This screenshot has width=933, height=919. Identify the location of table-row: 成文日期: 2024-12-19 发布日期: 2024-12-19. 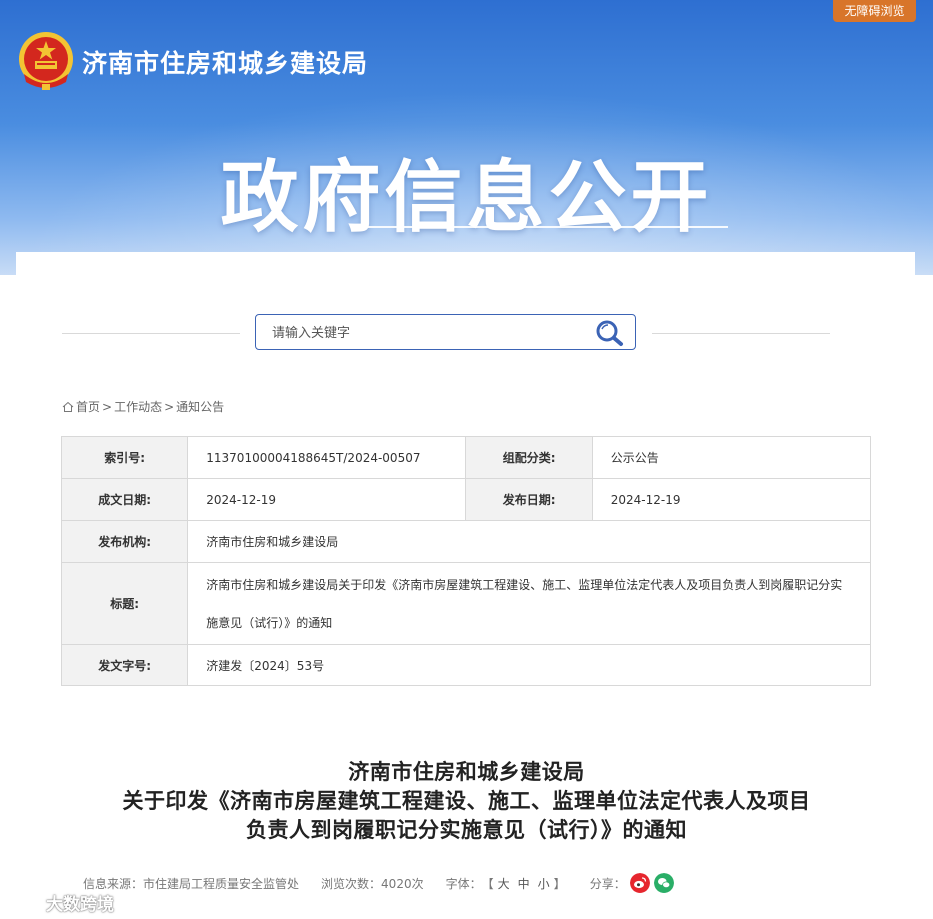
(466, 499).